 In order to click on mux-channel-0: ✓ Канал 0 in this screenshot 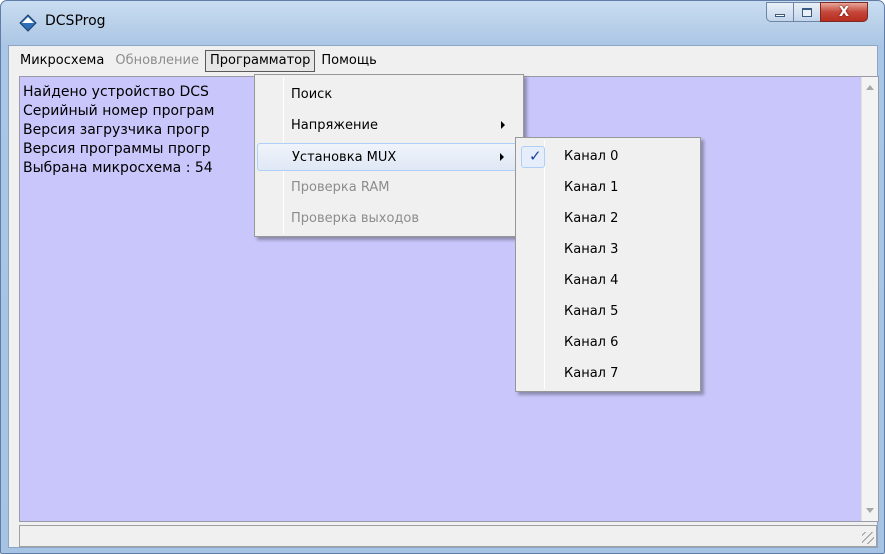, I will do `click(608, 157)`.